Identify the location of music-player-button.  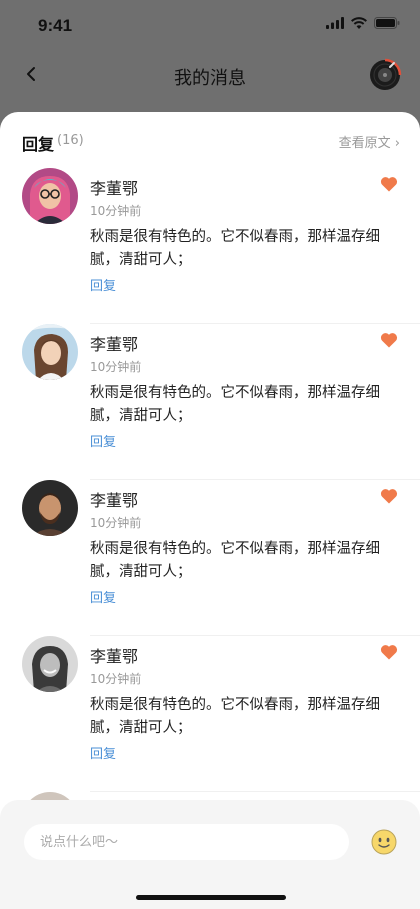
(385, 75).